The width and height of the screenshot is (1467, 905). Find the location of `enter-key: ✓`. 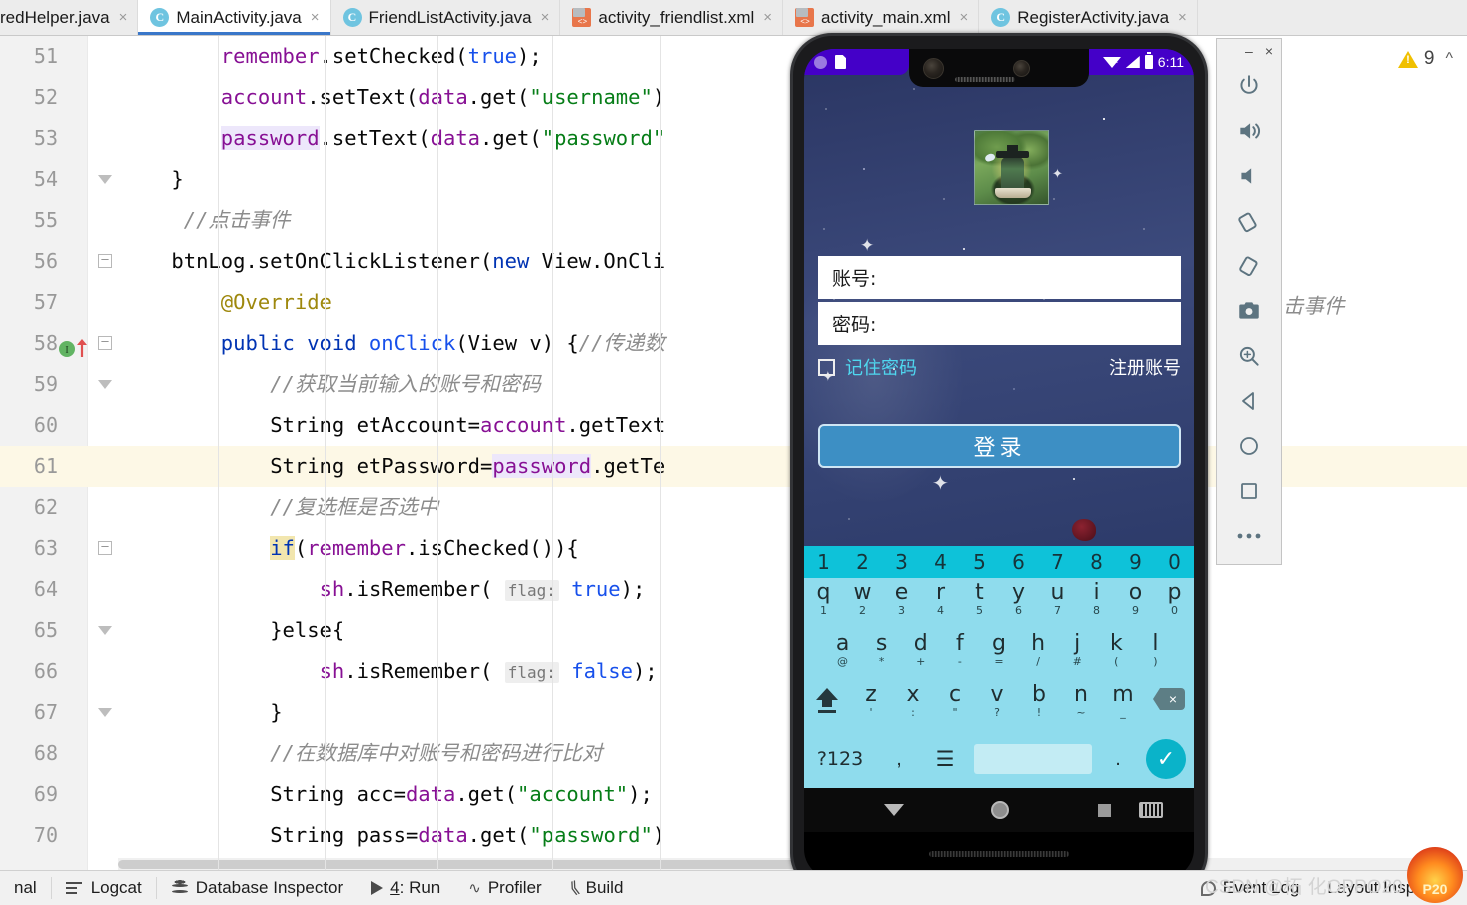

enter-key: ✓ is located at coordinates (1166, 759).